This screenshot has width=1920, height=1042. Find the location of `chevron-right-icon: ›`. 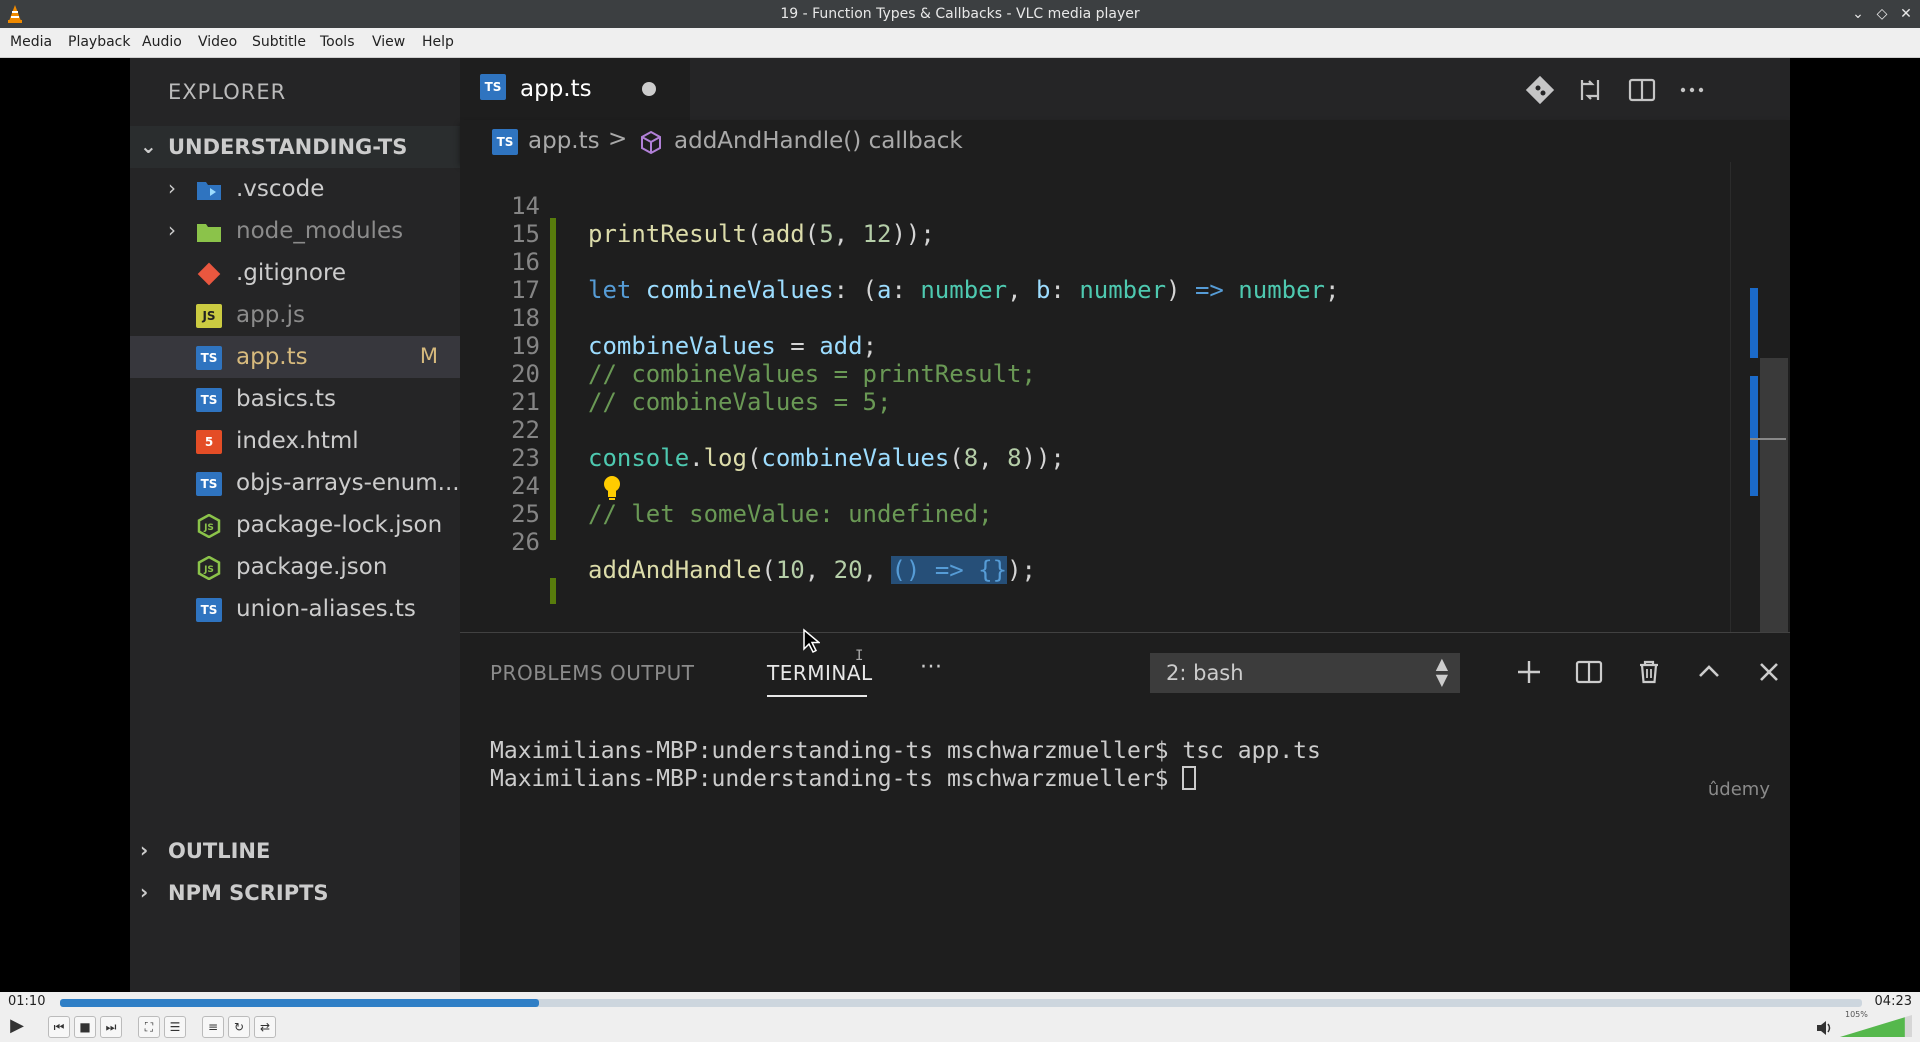

chevron-right-icon: › is located at coordinates (172, 188).